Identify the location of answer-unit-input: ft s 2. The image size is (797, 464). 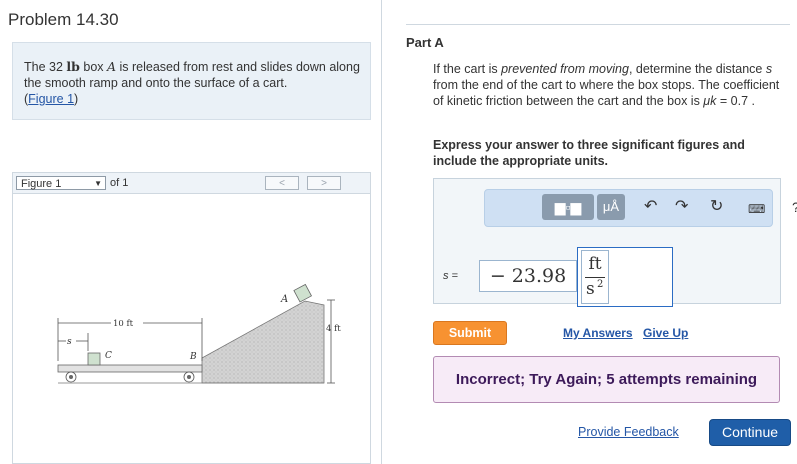
(625, 277).